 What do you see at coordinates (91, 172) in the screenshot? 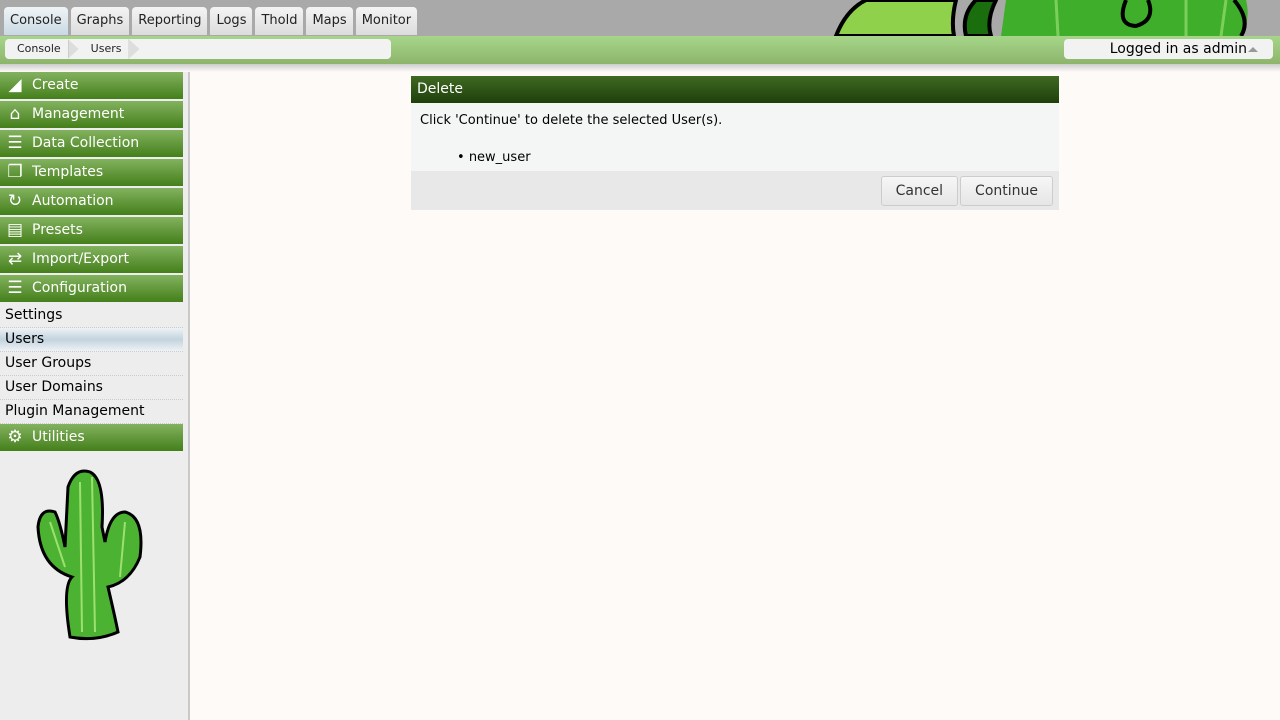
I see `menu-templates: ❐ Templates` at bounding box center [91, 172].